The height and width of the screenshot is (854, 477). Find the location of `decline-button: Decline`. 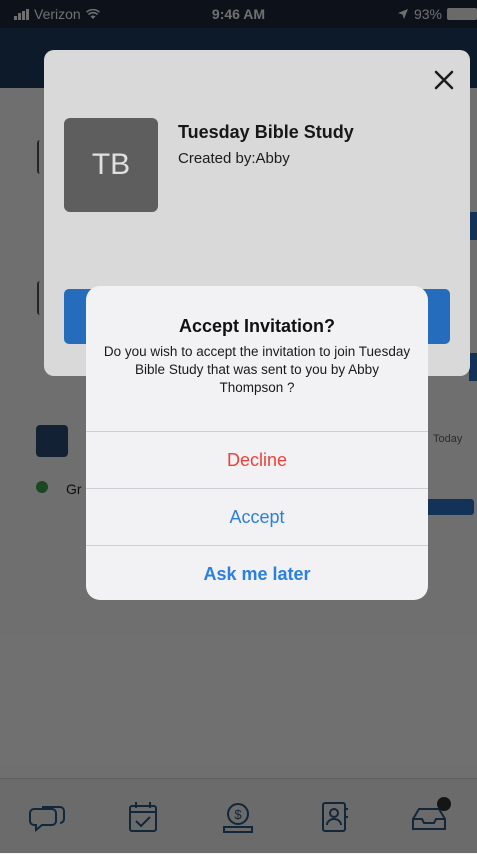

decline-button: Decline is located at coordinates (257, 459).